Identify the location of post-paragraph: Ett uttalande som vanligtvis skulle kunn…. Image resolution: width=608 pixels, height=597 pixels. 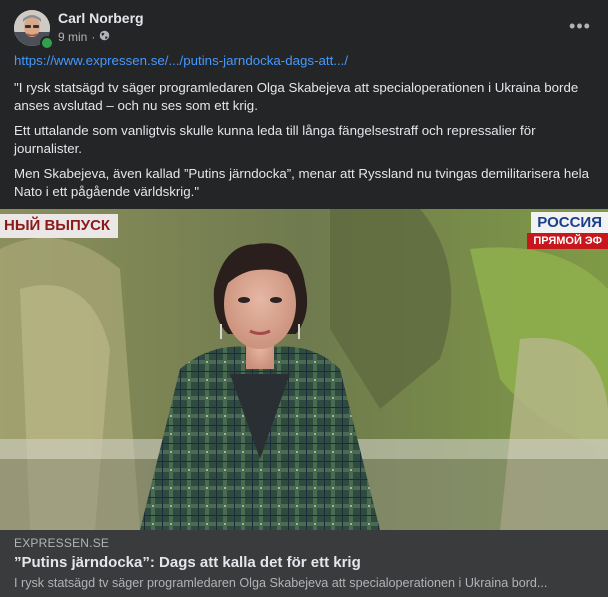
(275, 139).